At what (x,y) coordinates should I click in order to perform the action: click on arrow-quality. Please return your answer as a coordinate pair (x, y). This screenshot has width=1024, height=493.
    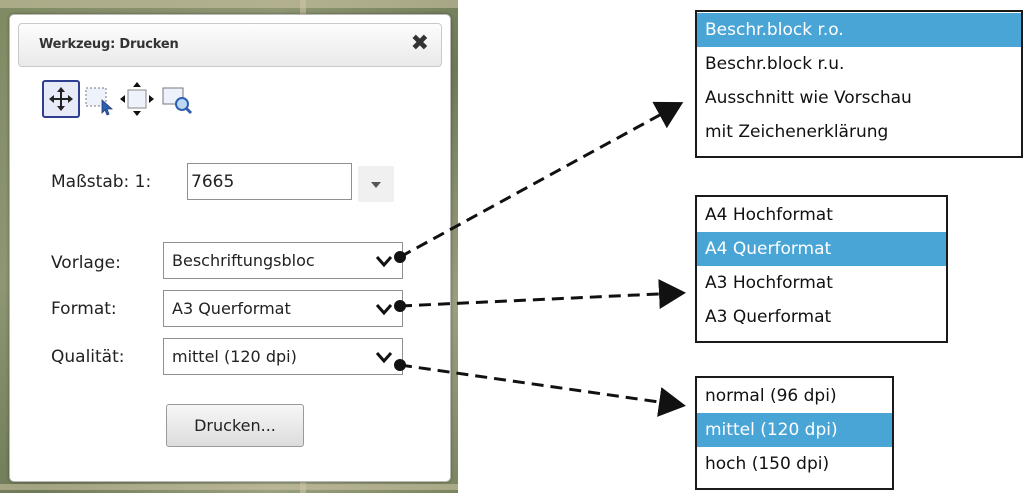
    Looking at the image, I should click on (542, 390).